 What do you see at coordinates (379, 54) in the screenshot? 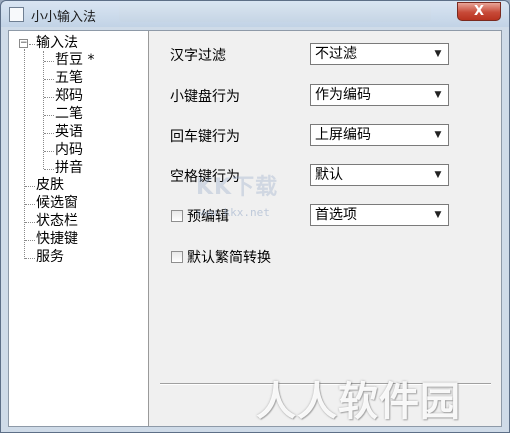
I see `hanzi-filter-select: 不过滤 ▼` at bounding box center [379, 54].